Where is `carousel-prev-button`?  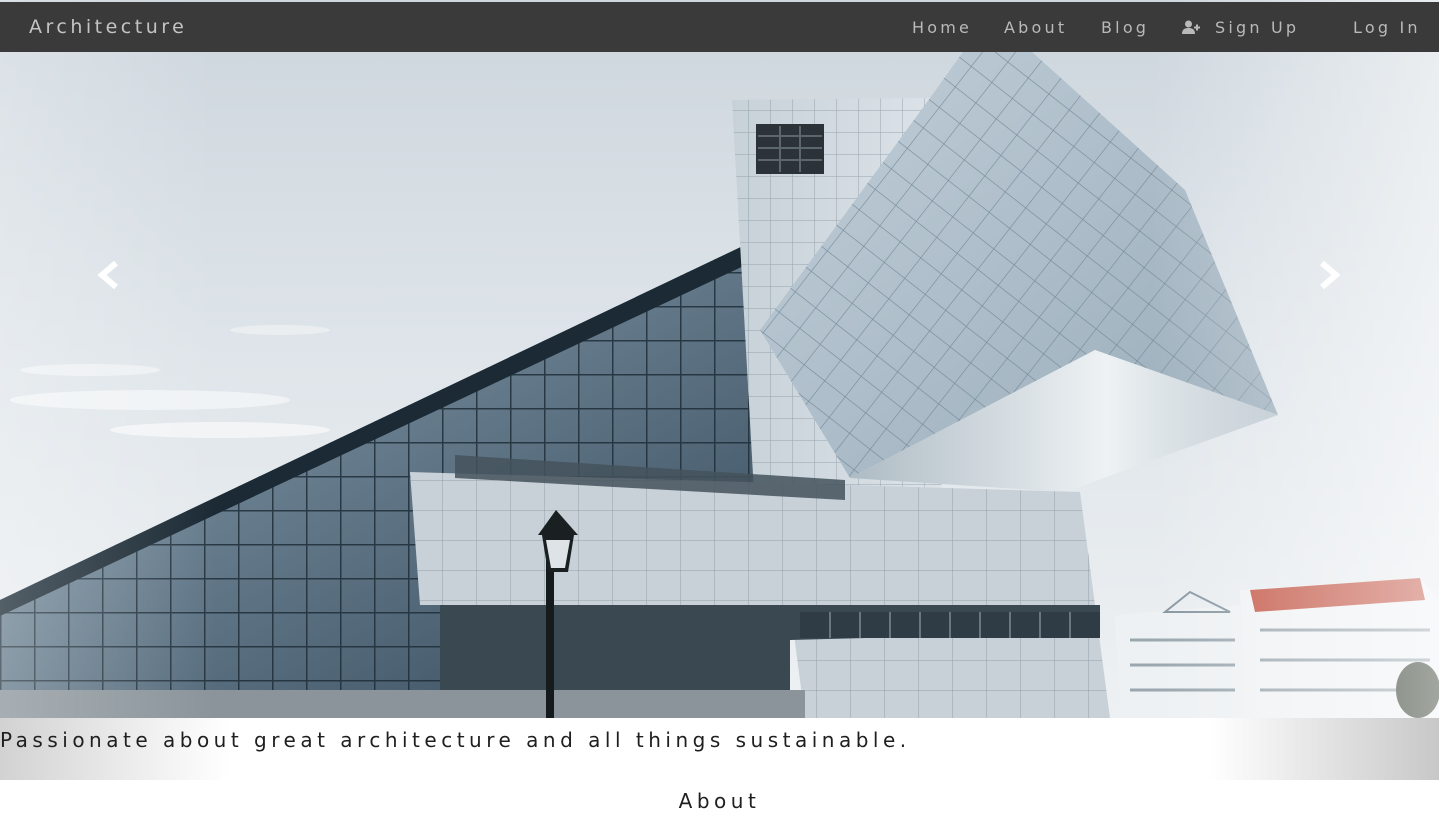
carousel-prev-button is located at coordinates (110, 275).